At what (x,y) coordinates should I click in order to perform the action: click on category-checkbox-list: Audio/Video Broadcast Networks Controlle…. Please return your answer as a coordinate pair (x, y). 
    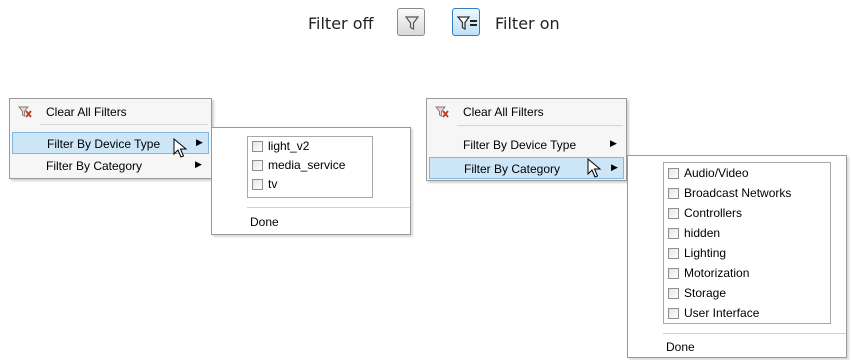
    Looking at the image, I should click on (747, 243).